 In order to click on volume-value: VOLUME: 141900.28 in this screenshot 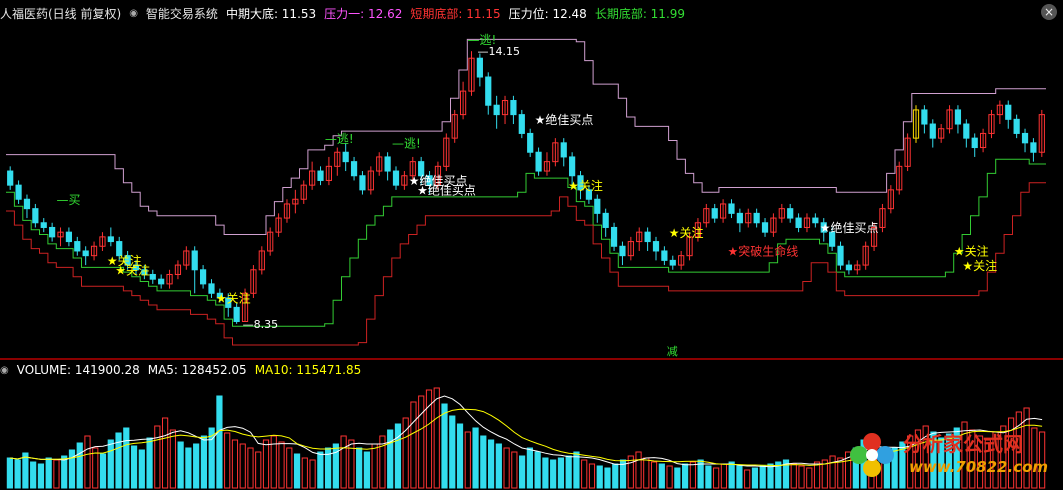, I will do `click(78, 370)`.